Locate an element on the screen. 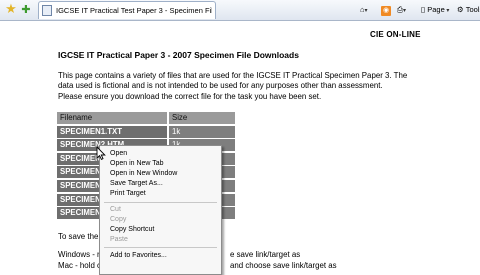  table-row: SPECIMEN1.TXT 1k is located at coordinates (147, 132).